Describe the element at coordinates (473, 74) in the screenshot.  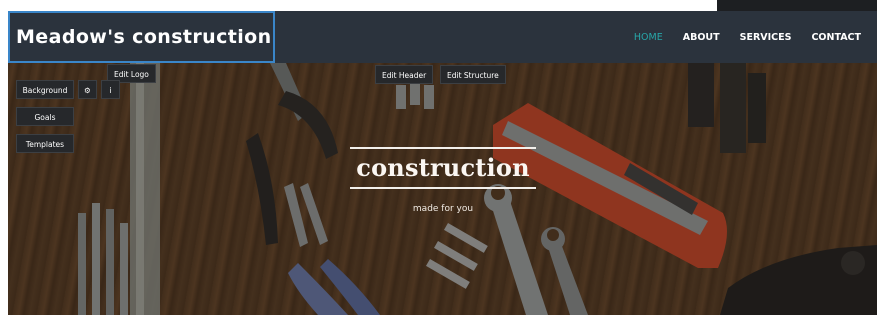
I see `edit-structure-button: Edit Structure` at that location.